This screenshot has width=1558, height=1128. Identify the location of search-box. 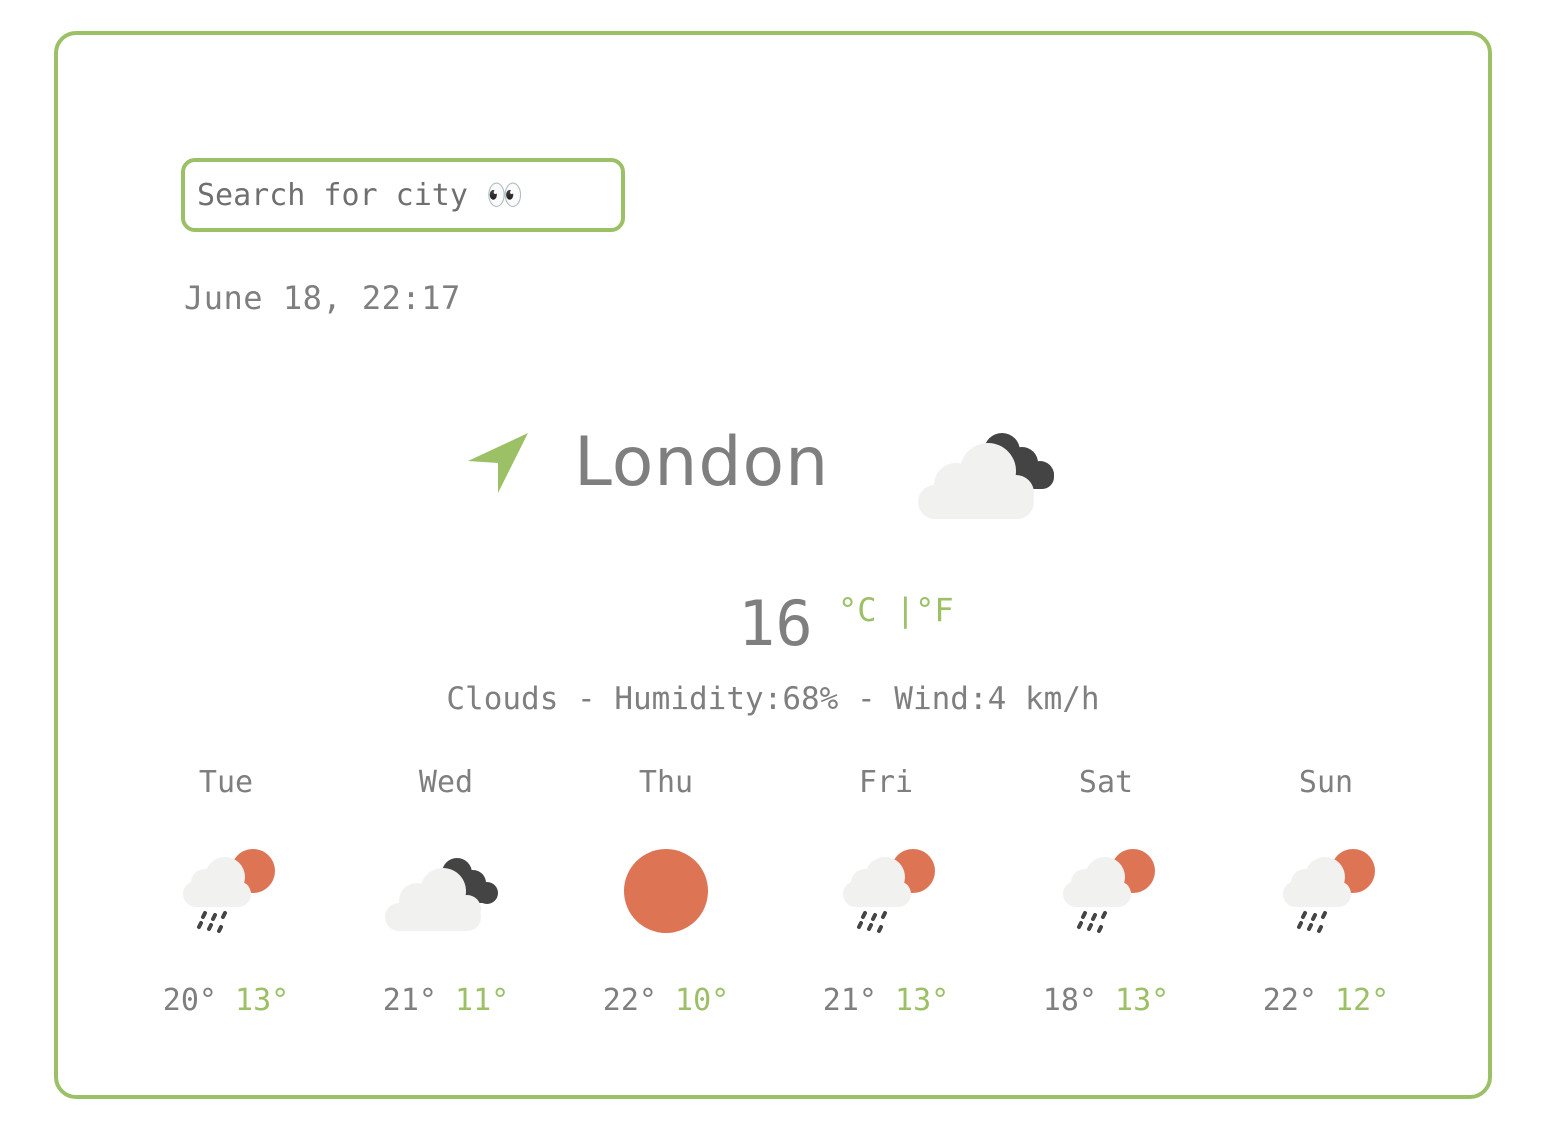
(403, 195).